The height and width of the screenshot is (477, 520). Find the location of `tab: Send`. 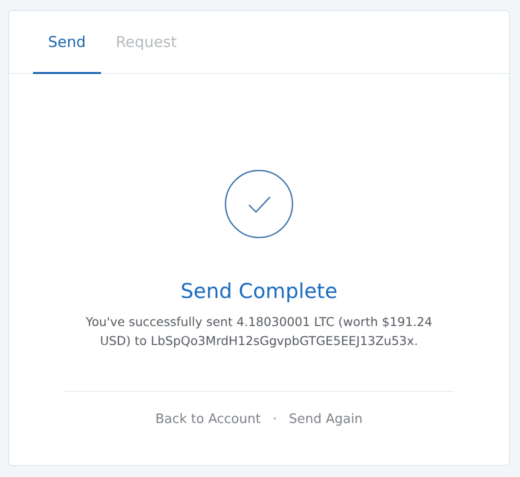

tab: Send is located at coordinates (67, 42).